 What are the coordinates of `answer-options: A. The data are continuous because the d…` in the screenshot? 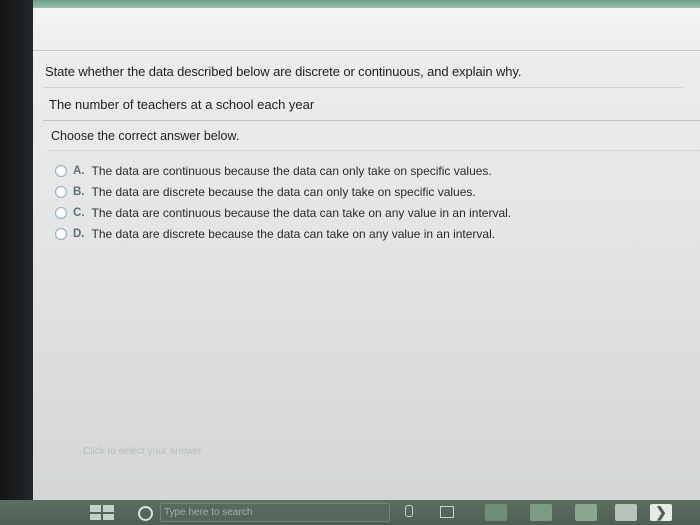 It's located at (283, 202).